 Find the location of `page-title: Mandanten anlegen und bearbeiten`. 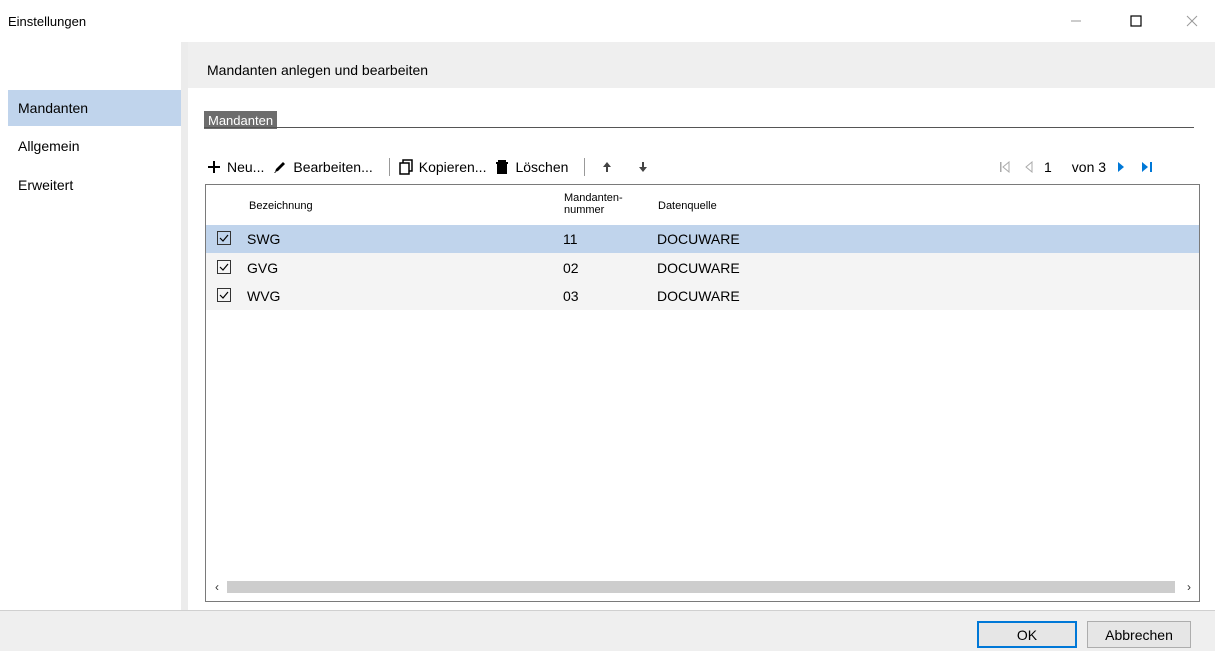

page-title: Mandanten anlegen und bearbeiten is located at coordinates (318, 70).